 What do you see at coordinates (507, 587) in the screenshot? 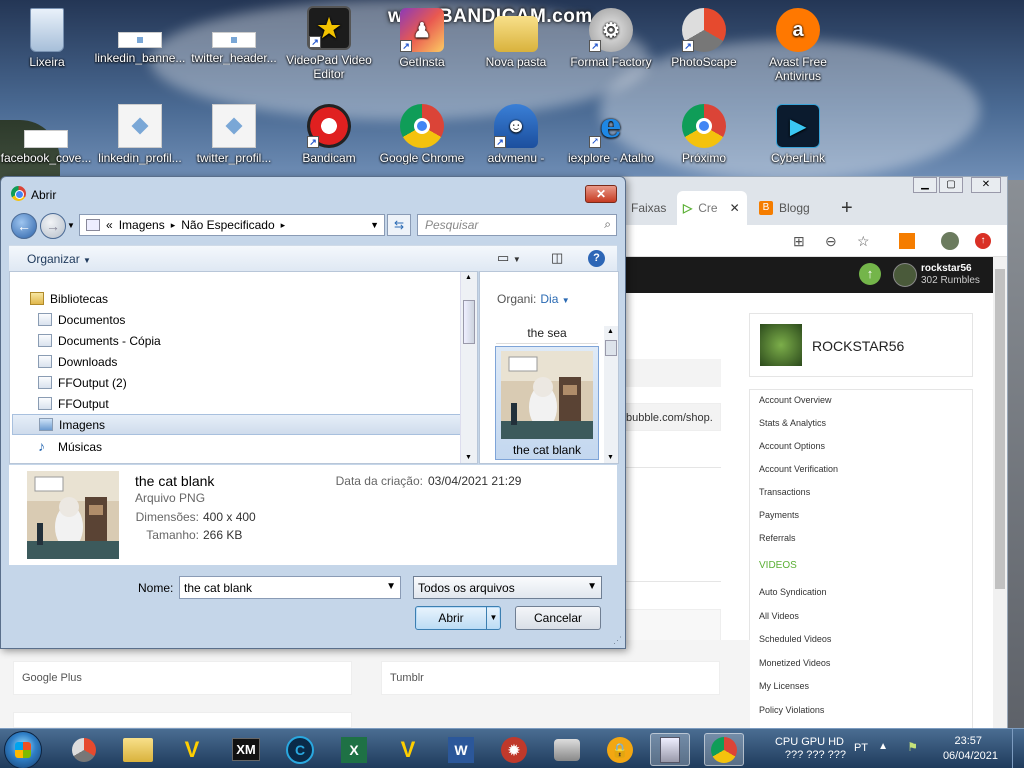
I see `file-type-select: Todos os arquivos ▼` at bounding box center [507, 587].